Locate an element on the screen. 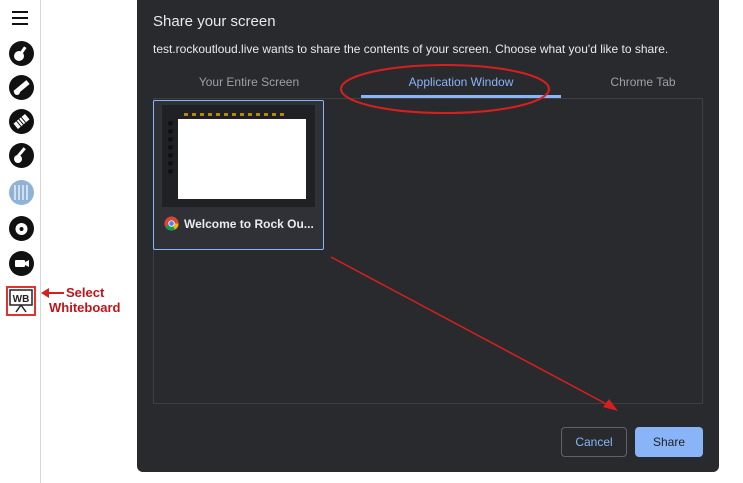  tab-chrome-tab: Chrome Tab is located at coordinates (643, 82).